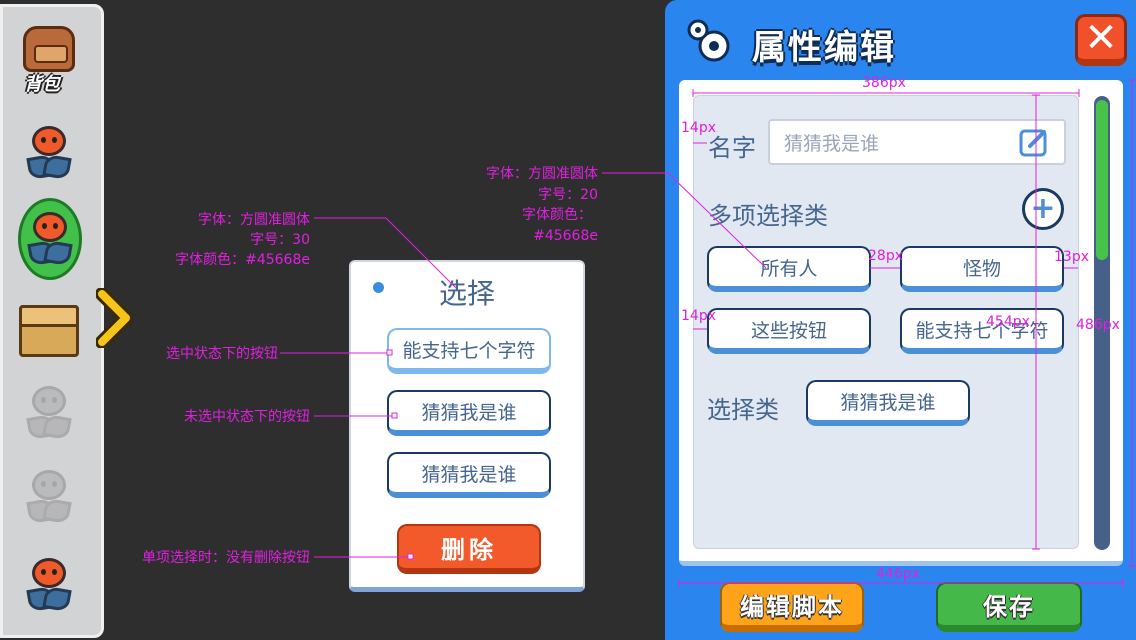  I want to click on chevron-right-icon, so click(116, 318).